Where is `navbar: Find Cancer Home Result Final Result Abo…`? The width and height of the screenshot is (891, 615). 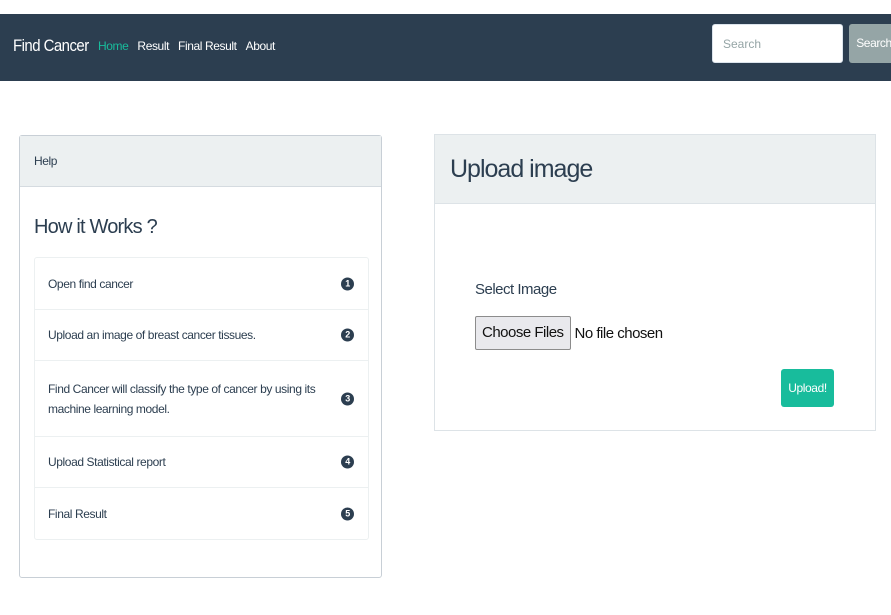
navbar: Find Cancer Home Result Final Result Abo… is located at coordinates (445, 47).